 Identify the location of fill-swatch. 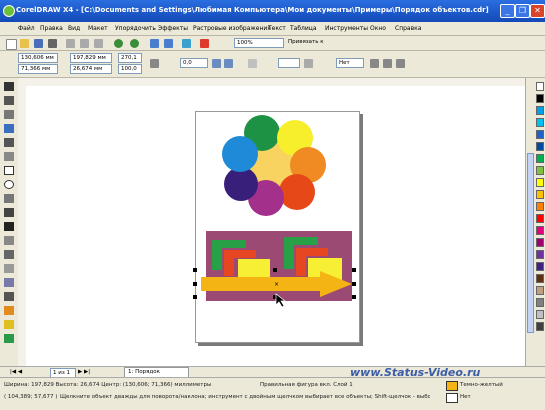
(452, 386).